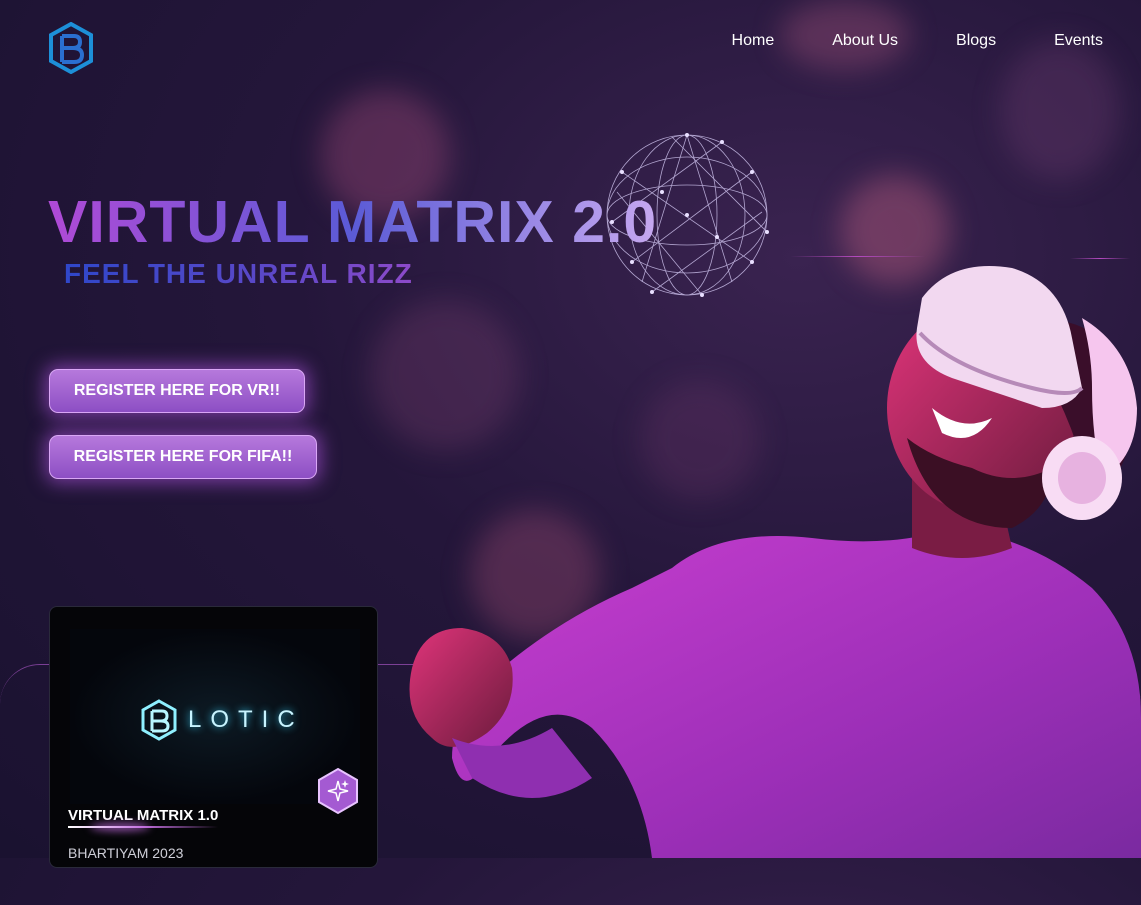  I want to click on nav-about-us: About Us, so click(865, 41).